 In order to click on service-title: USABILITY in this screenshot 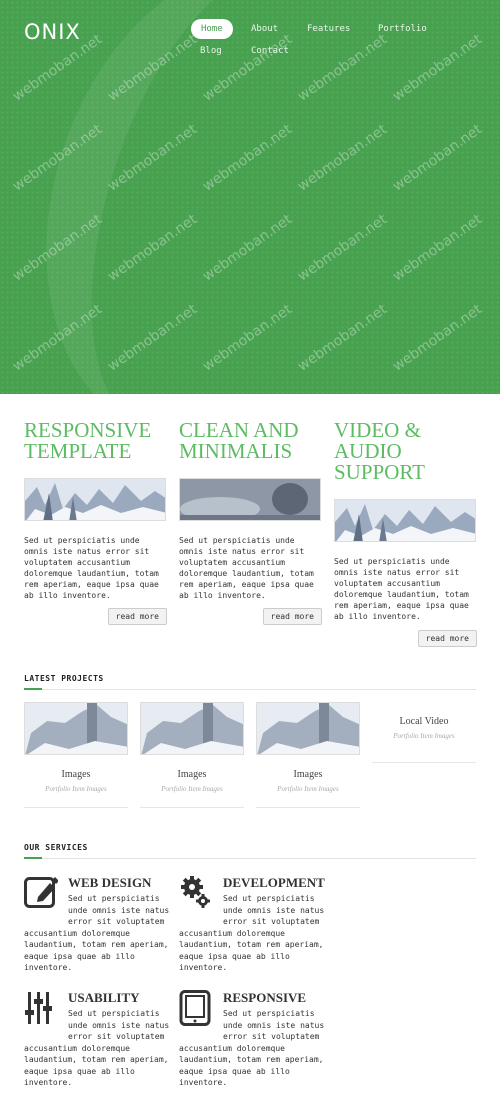, I will do `click(104, 997)`.